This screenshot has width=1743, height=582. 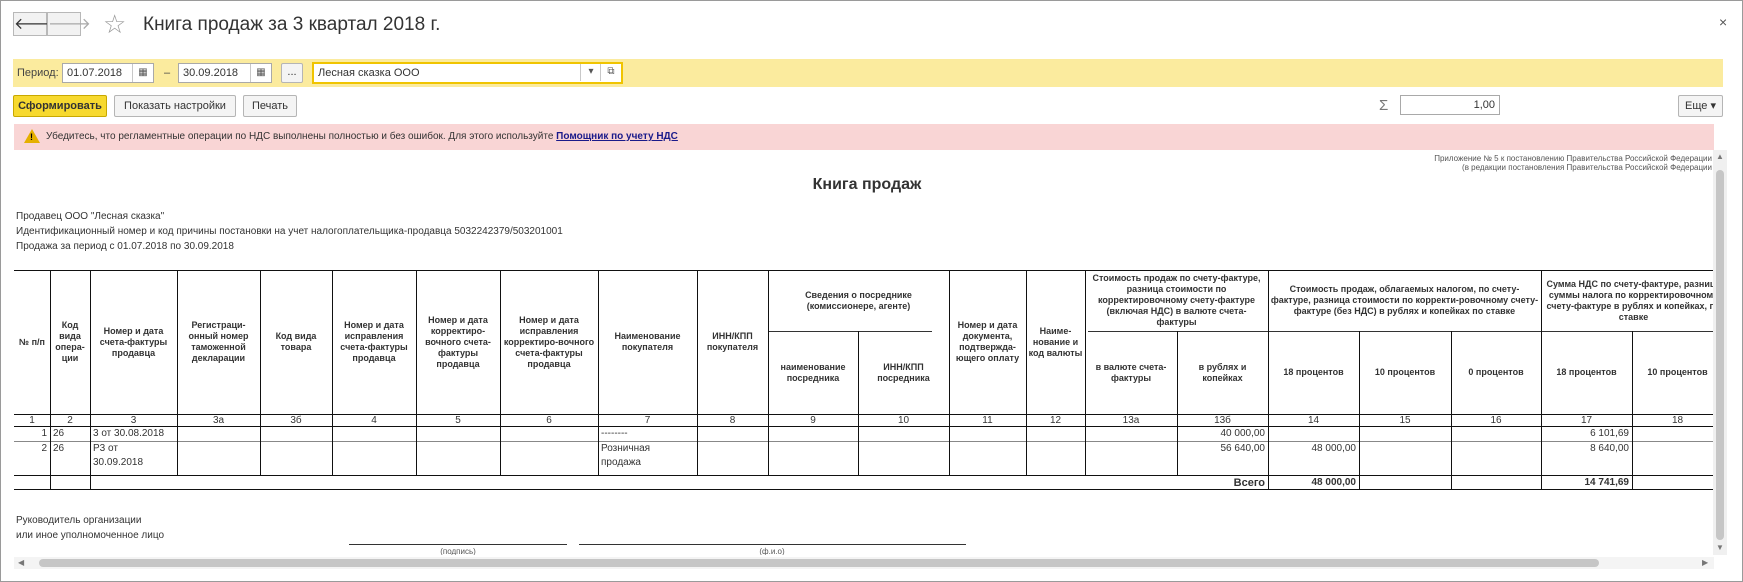 I want to click on back-button: 🡐, so click(x=35, y=24).